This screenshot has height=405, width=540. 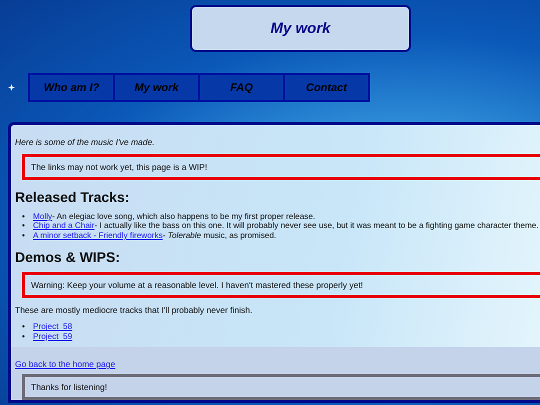 What do you see at coordinates (300, 28) in the screenshot?
I see `page-title: My work` at bounding box center [300, 28].